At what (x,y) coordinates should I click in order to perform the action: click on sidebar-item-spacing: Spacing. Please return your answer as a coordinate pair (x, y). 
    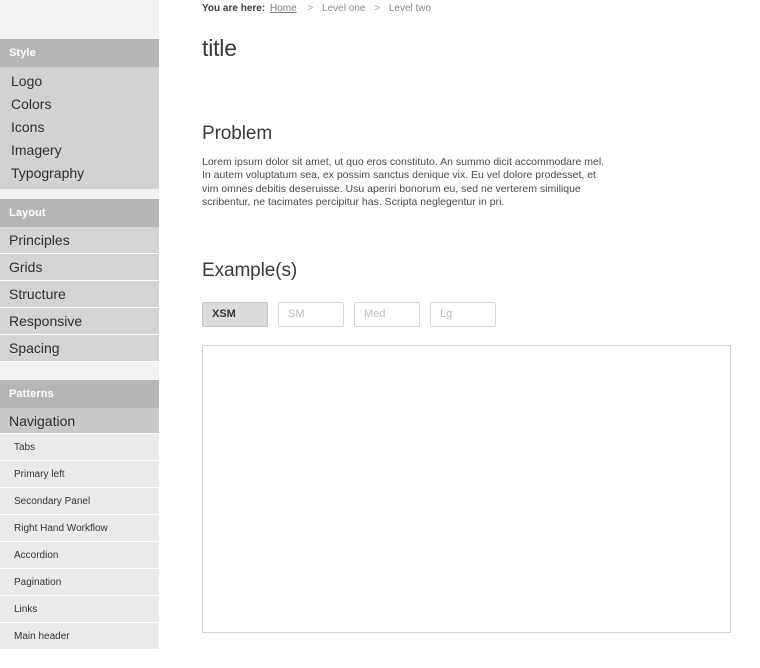
    Looking at the image, I should click on (79, 348).